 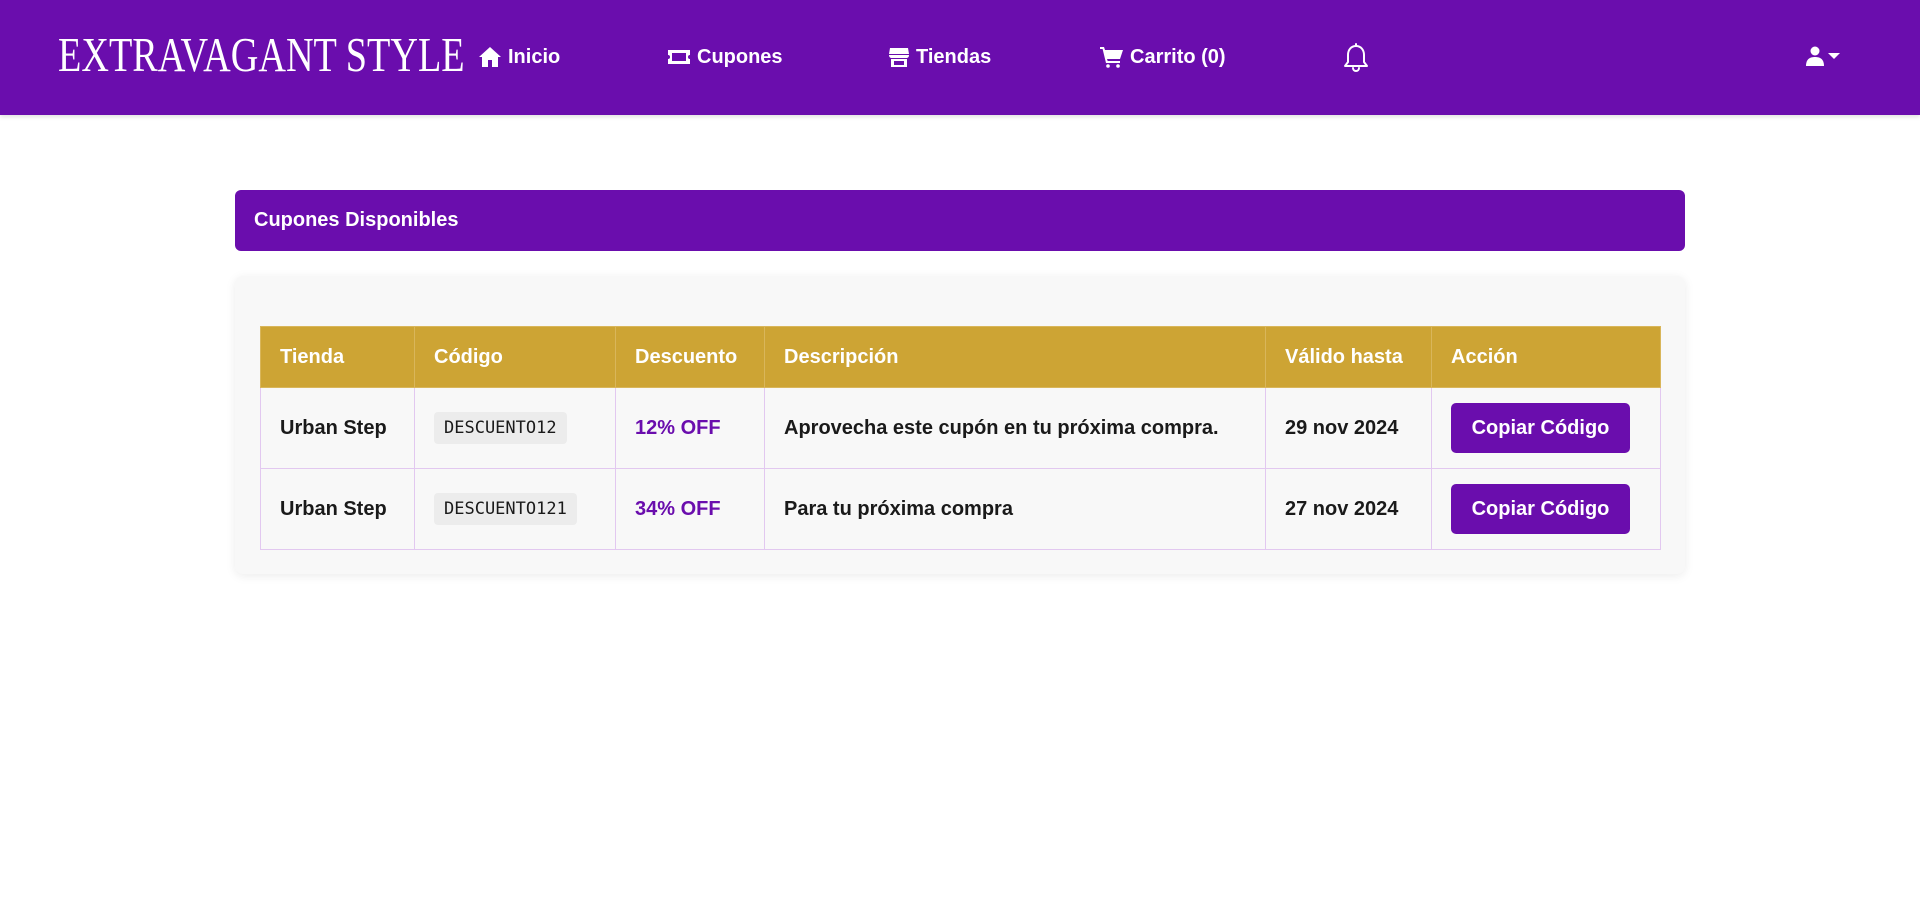 I want to click on caret-down-icon, so click(x=1834, y=56).